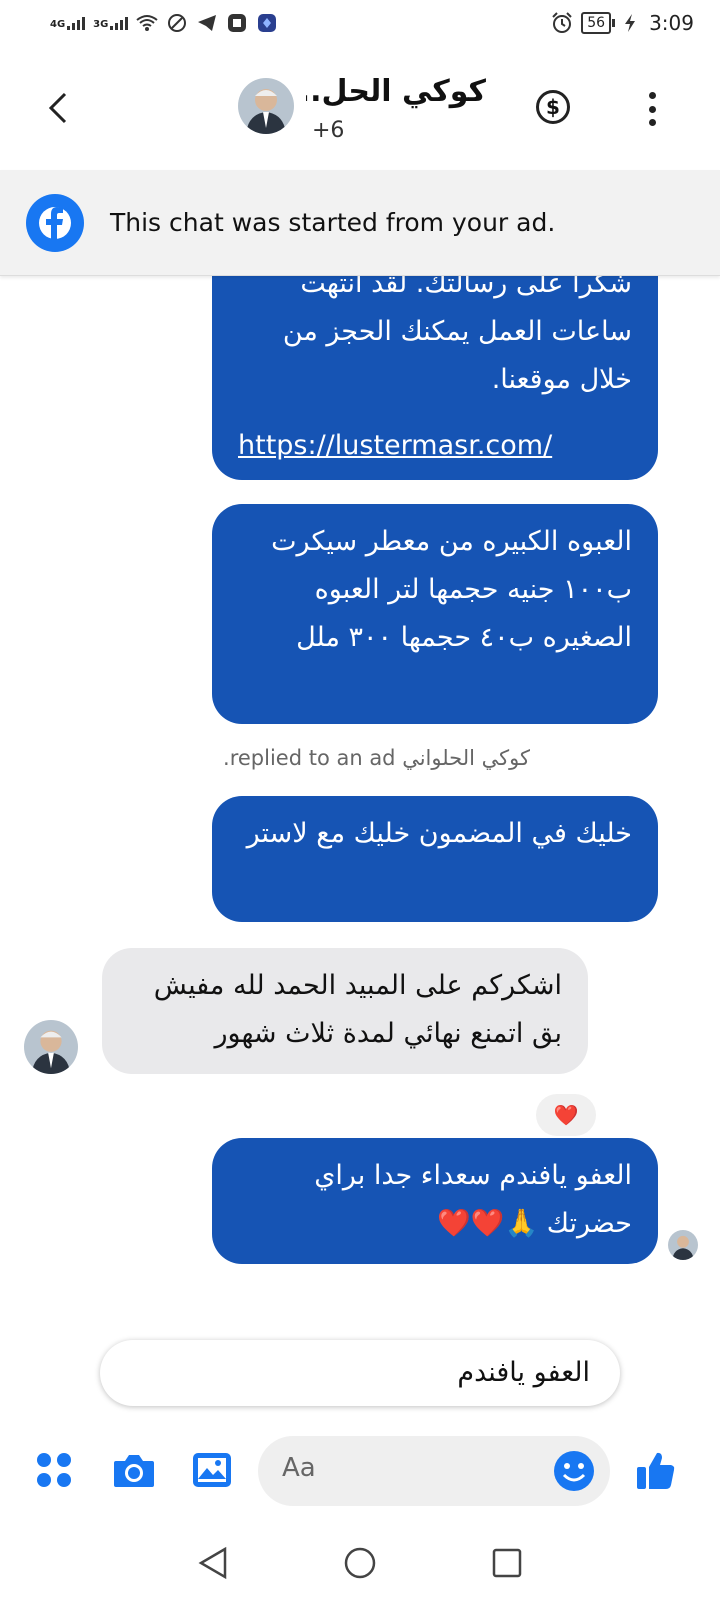 Image resolution: width=720 pixels, height=1600 pixels. What do you see at coordinates (434, 1471) in the screenshot?
I see `message-input: Aa` at bounding box center [434, 1471].